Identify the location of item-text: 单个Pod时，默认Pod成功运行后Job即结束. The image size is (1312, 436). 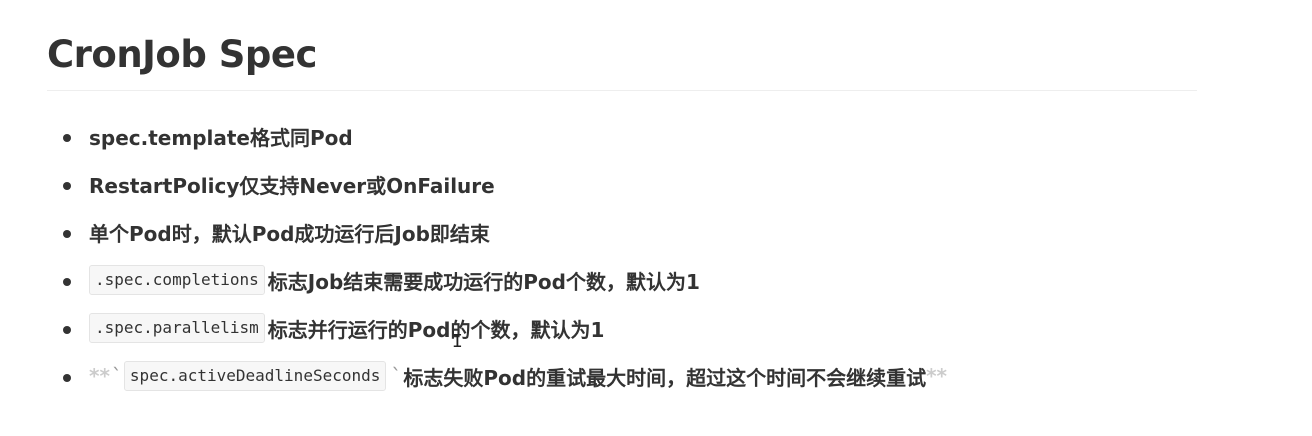
(289, 233).